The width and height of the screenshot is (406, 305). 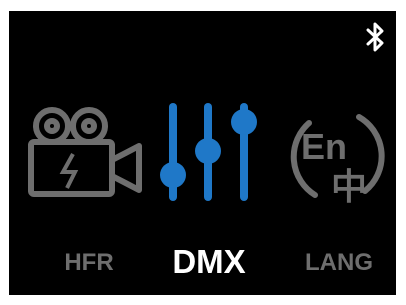 I want to click on language-en-zh-icon: En 中, so click(x=337, y=161).